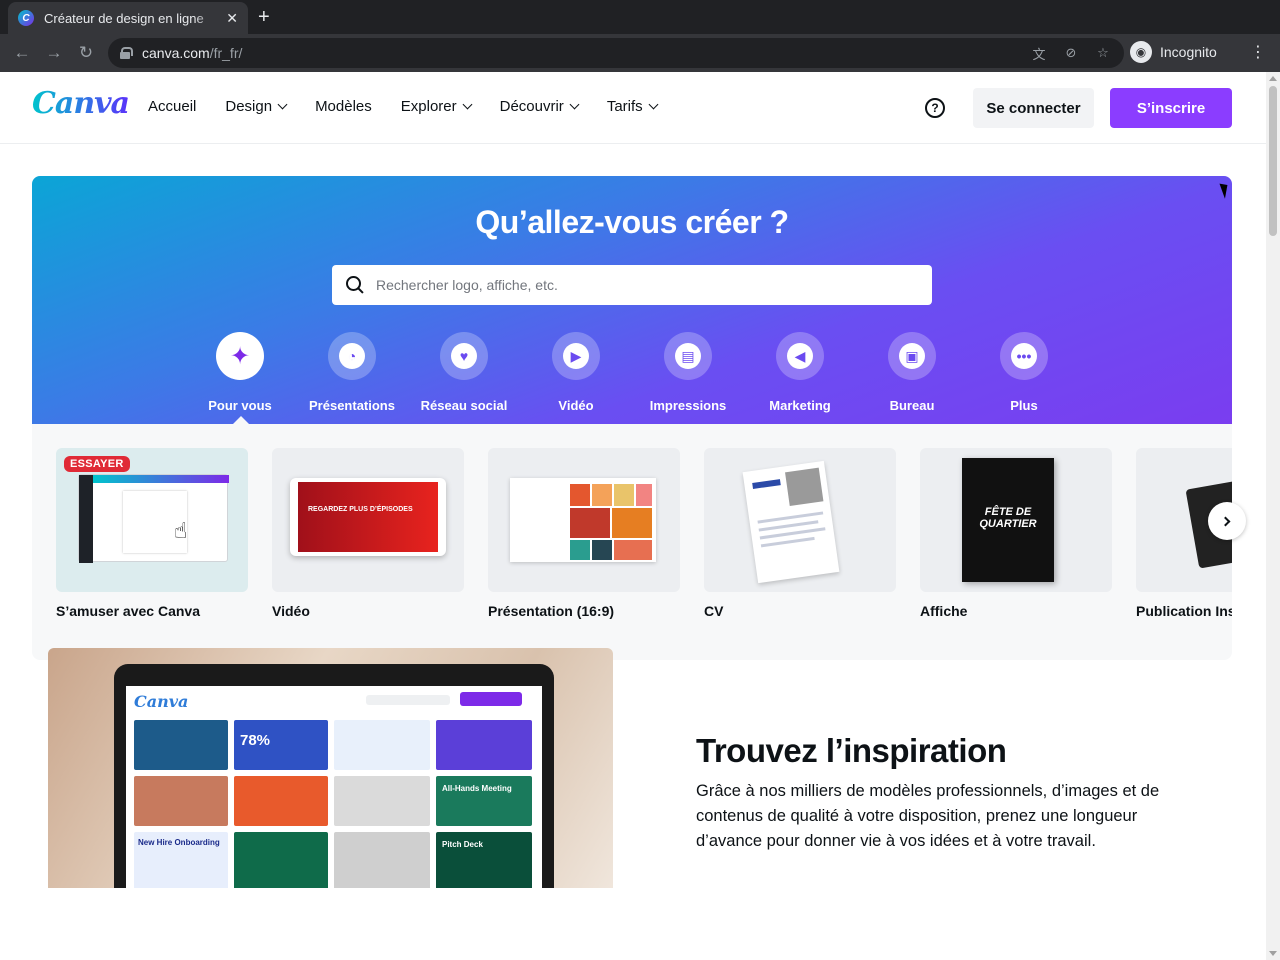 The height and width of the screenshot is (960, 1280). I want to click on category-video: ▶ Vidéo, so click(576, 372).